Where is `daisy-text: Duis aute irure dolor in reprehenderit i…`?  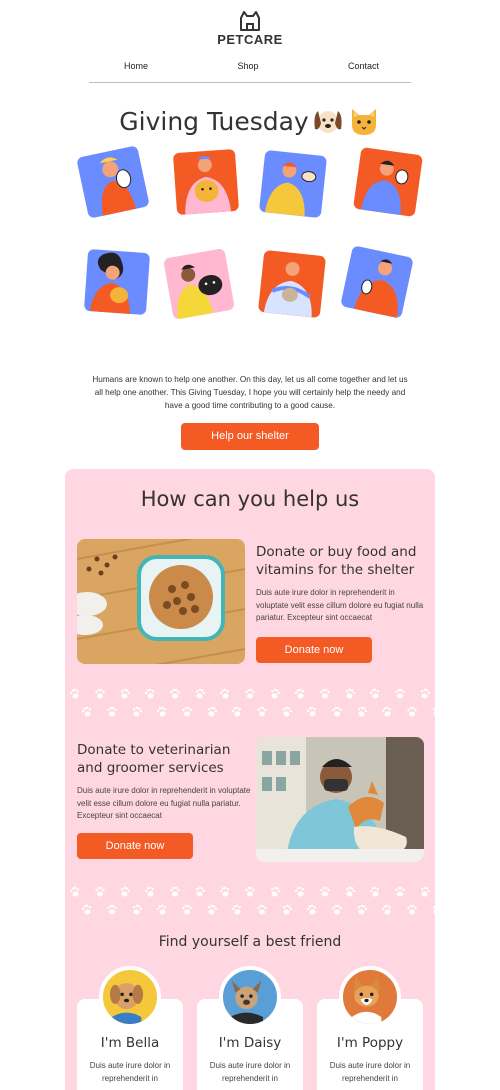 daisy-text: Duis aute irure dolor in reprehenderit i… is located at coordinates (250, 1072).